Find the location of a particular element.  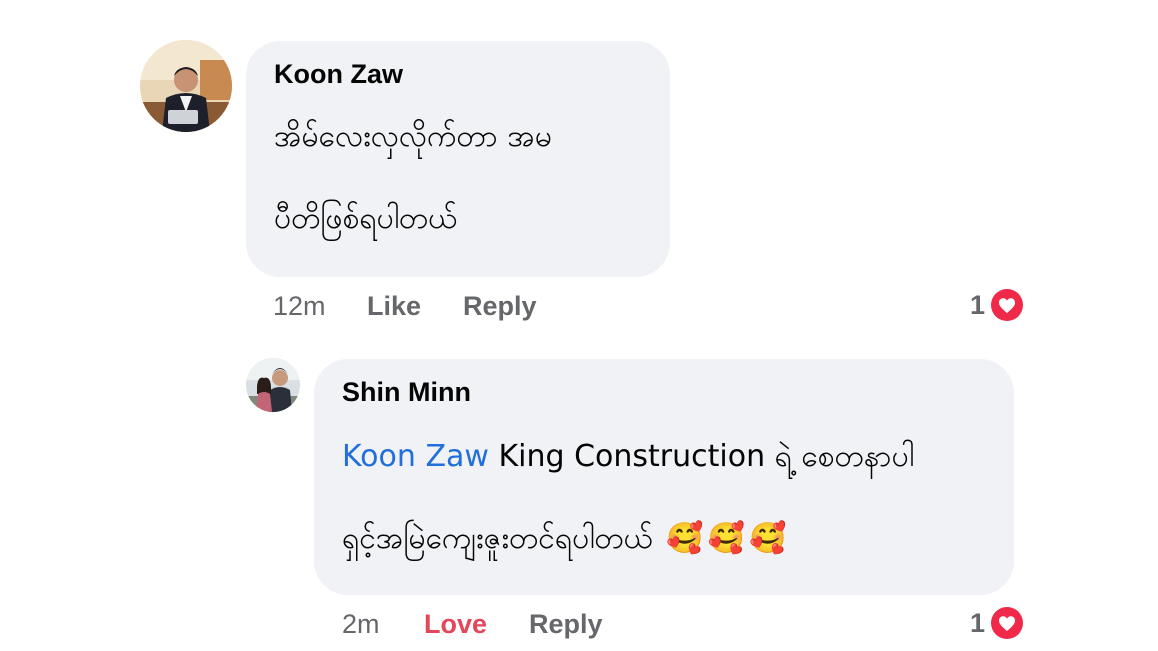

like-button: Like is located at coordinates (394, 306).